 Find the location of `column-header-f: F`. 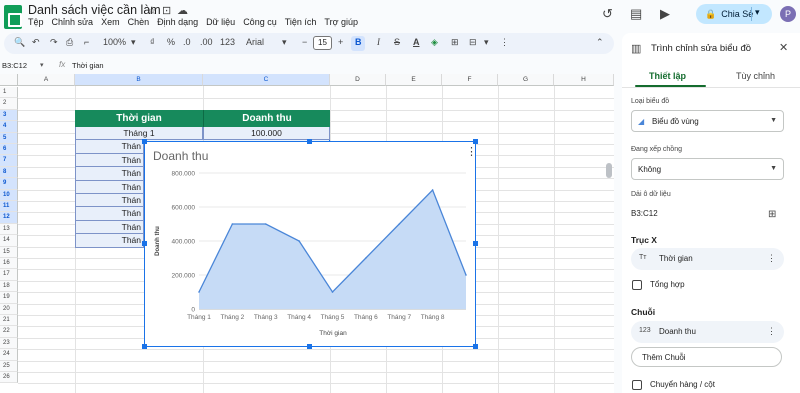

column-header-f: F is located at coordinates (470, 80).